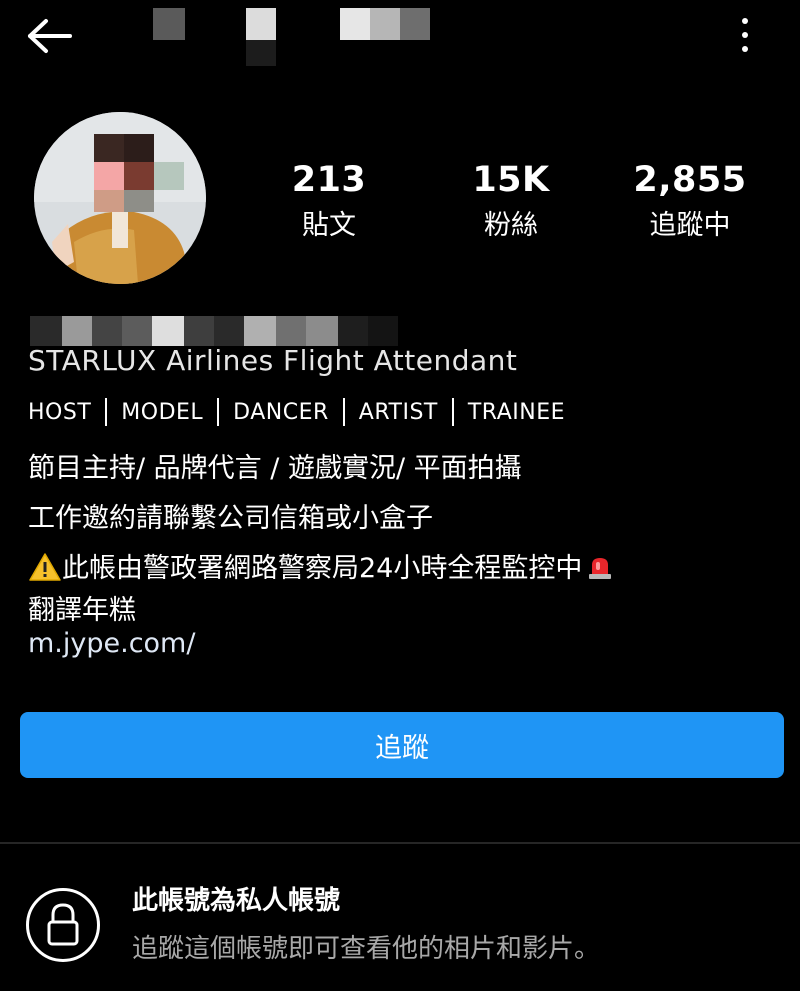 This screenshot has height=991, width=800. Describe the element at coordinates (281, 412) in the screenshot. I see `role-dancer: DANCER` at that location.